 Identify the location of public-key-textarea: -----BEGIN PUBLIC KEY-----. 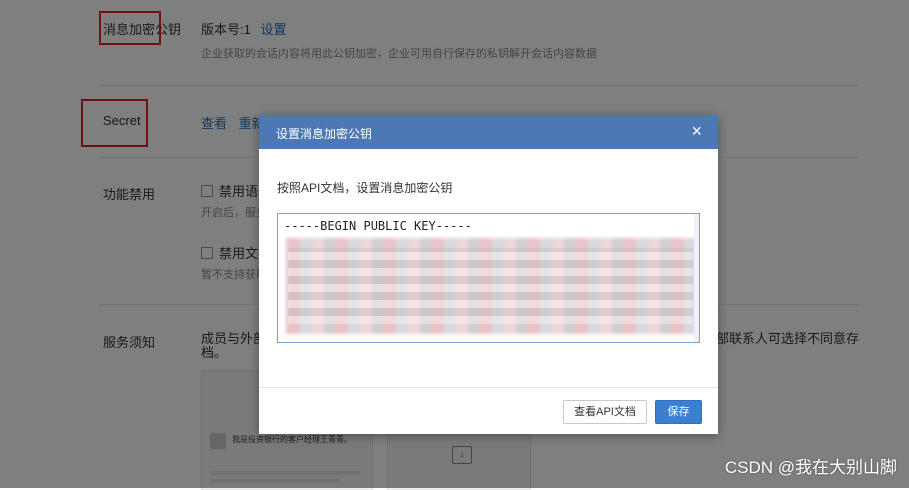
(488, 278).